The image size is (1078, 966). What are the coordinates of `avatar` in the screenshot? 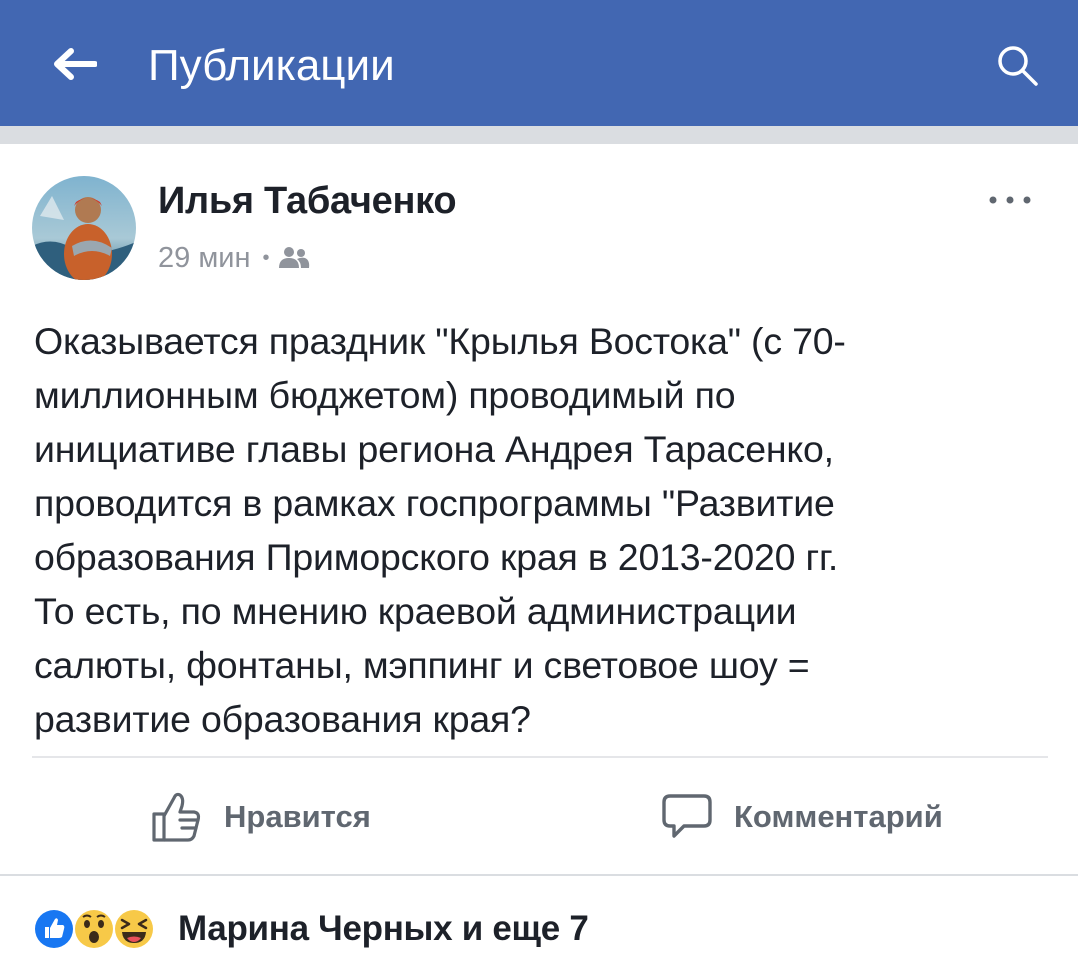 It's located at (84, 228).